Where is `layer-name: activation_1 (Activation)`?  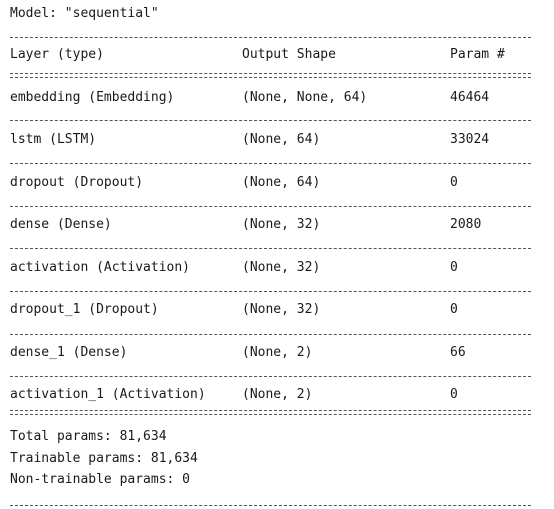
layer-name: activation_1 (Activation) is located at coordinates (108, 394).